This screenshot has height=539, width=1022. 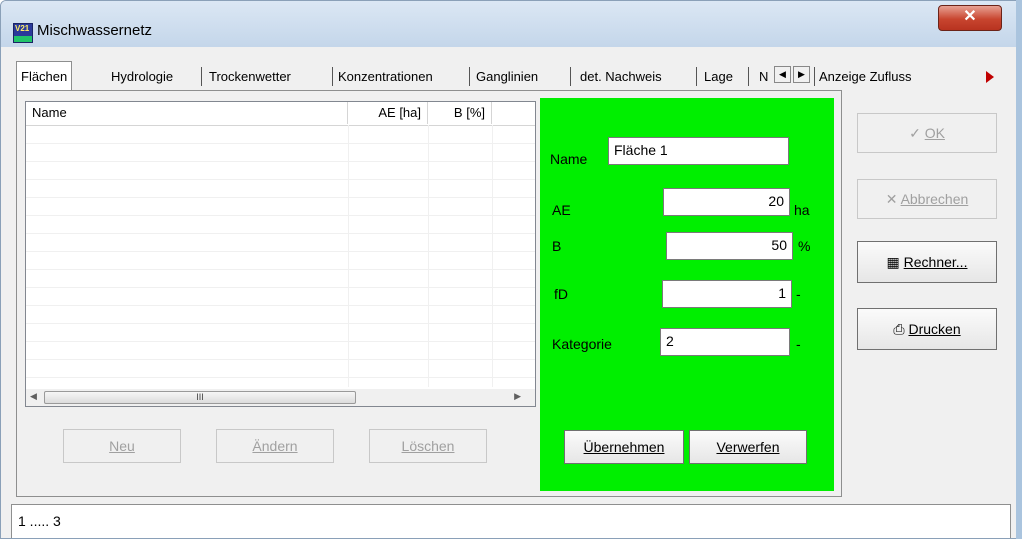 What do you see at coordinates (122, 446) in the screenshot?
I see `new-button: Neu` at bounding box center [122, 446].